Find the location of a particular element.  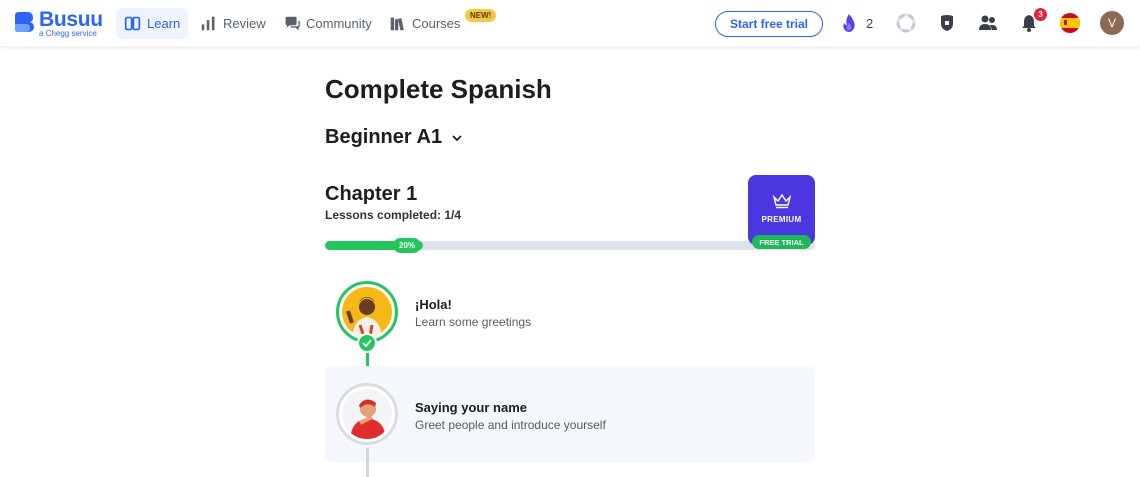

streak-count: 2 is located at coordinates (870, 23).